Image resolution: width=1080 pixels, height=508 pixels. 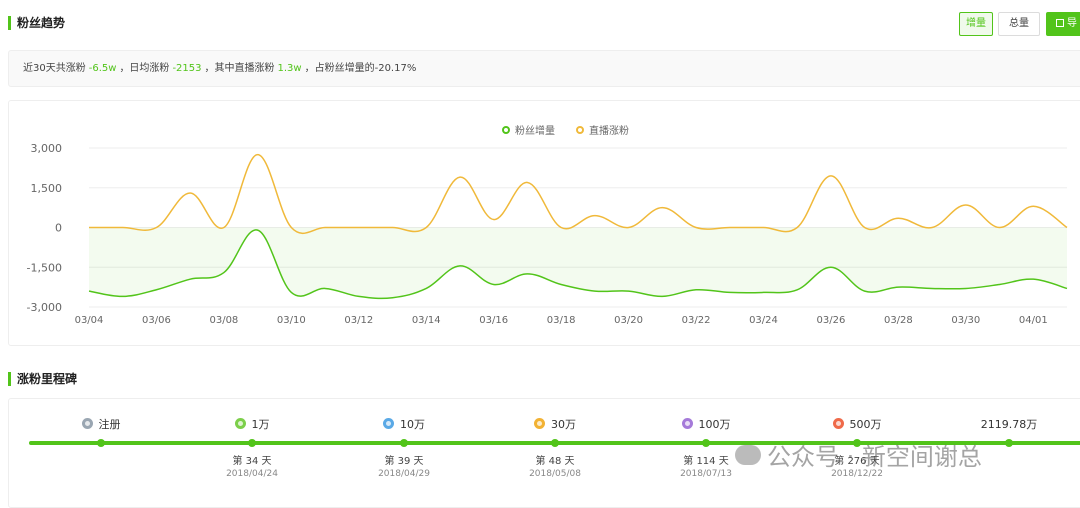 What do you see at coordinates (535, 130) in the screenshot?
I see `legend-label: 粉丝增量` at bounding box center [535, 130].